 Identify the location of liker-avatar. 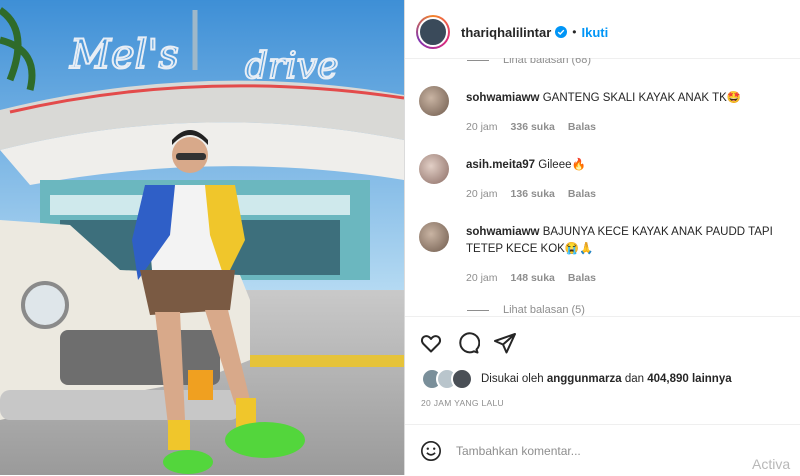
(462, 379).